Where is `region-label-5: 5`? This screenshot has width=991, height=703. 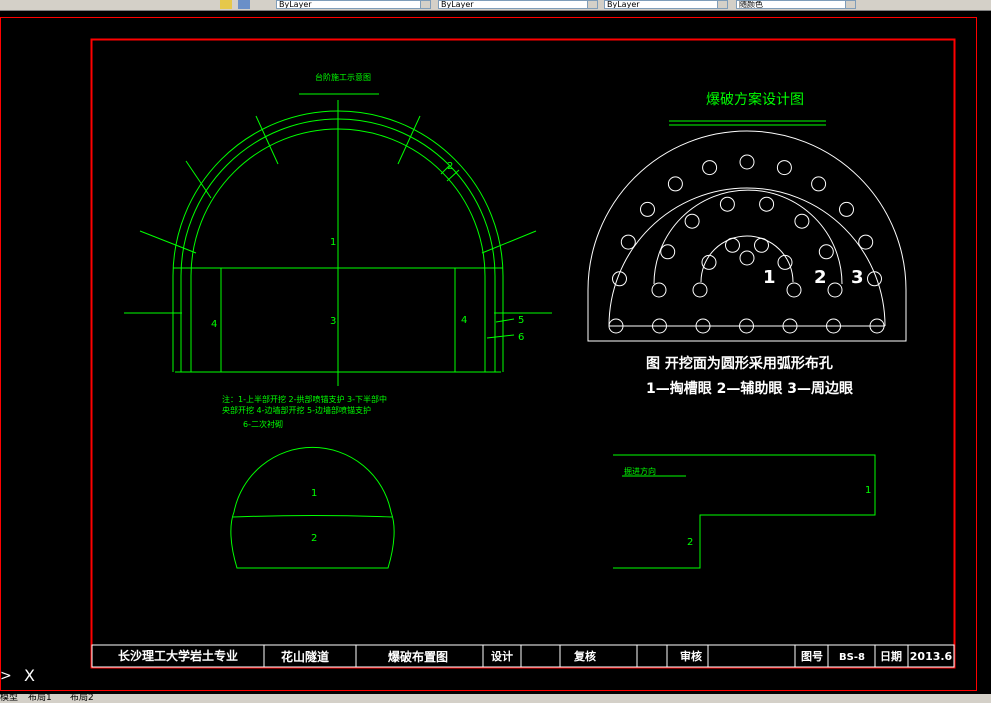 region-label-5: 5 is located at coordinates (521, 320).